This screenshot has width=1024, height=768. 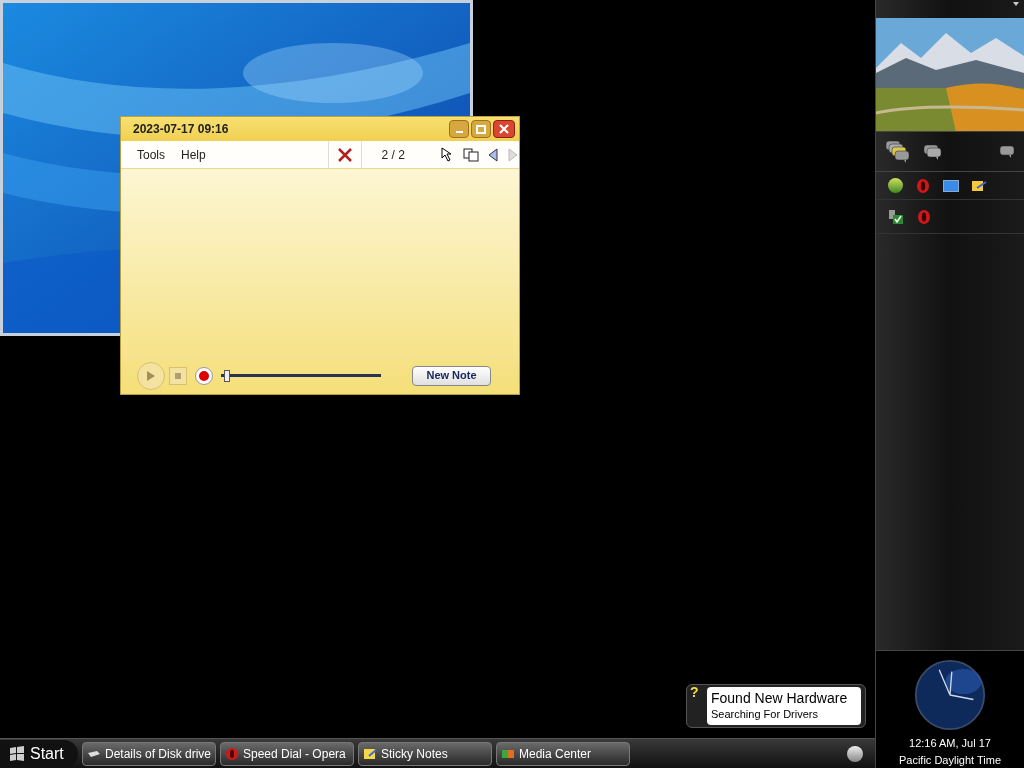 I want to click on close-icon, so click(x=504, y=129).